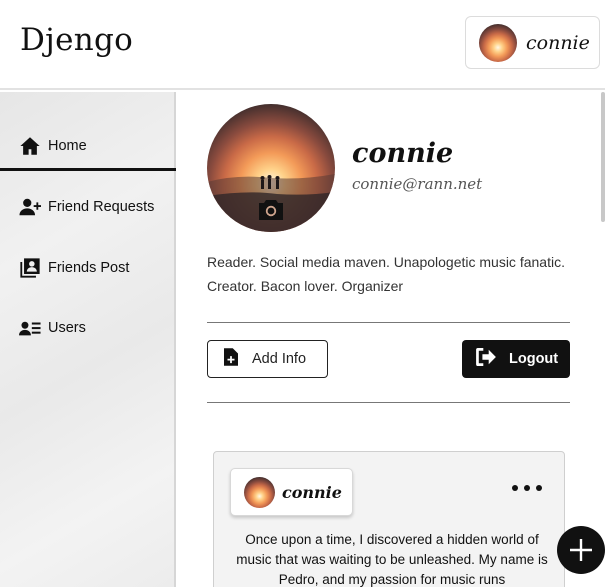 The height and width of the screenshot is (587, 605). I want to click on home-icon, so click(30, 146).